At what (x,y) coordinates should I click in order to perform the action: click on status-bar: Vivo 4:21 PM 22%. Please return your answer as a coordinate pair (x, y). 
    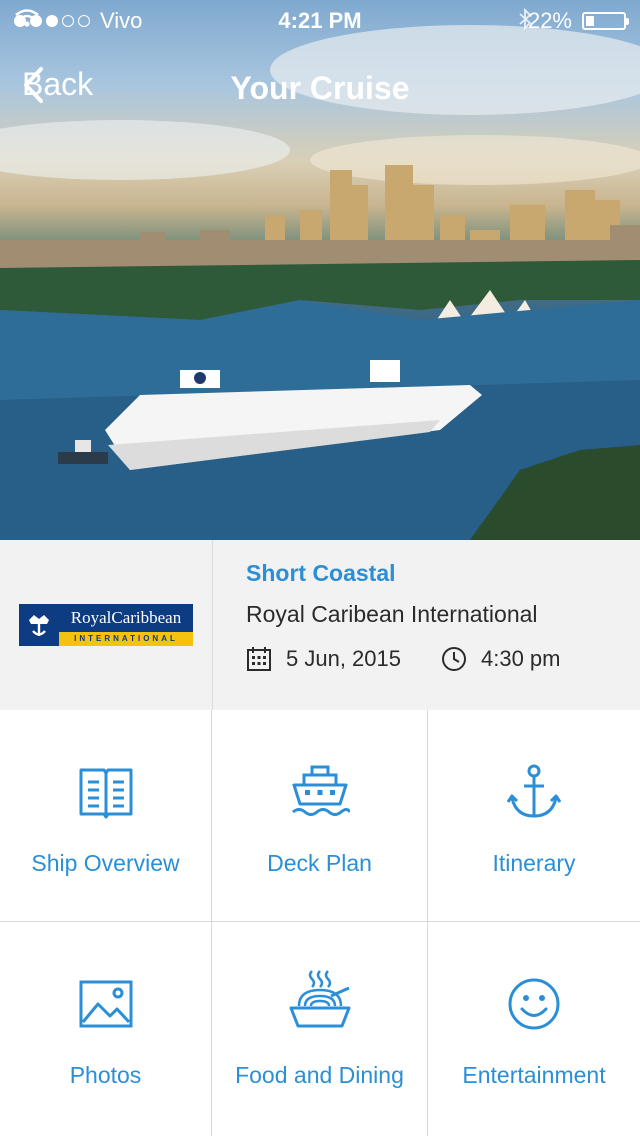
    Looking at the image, I should click on (320, 20).